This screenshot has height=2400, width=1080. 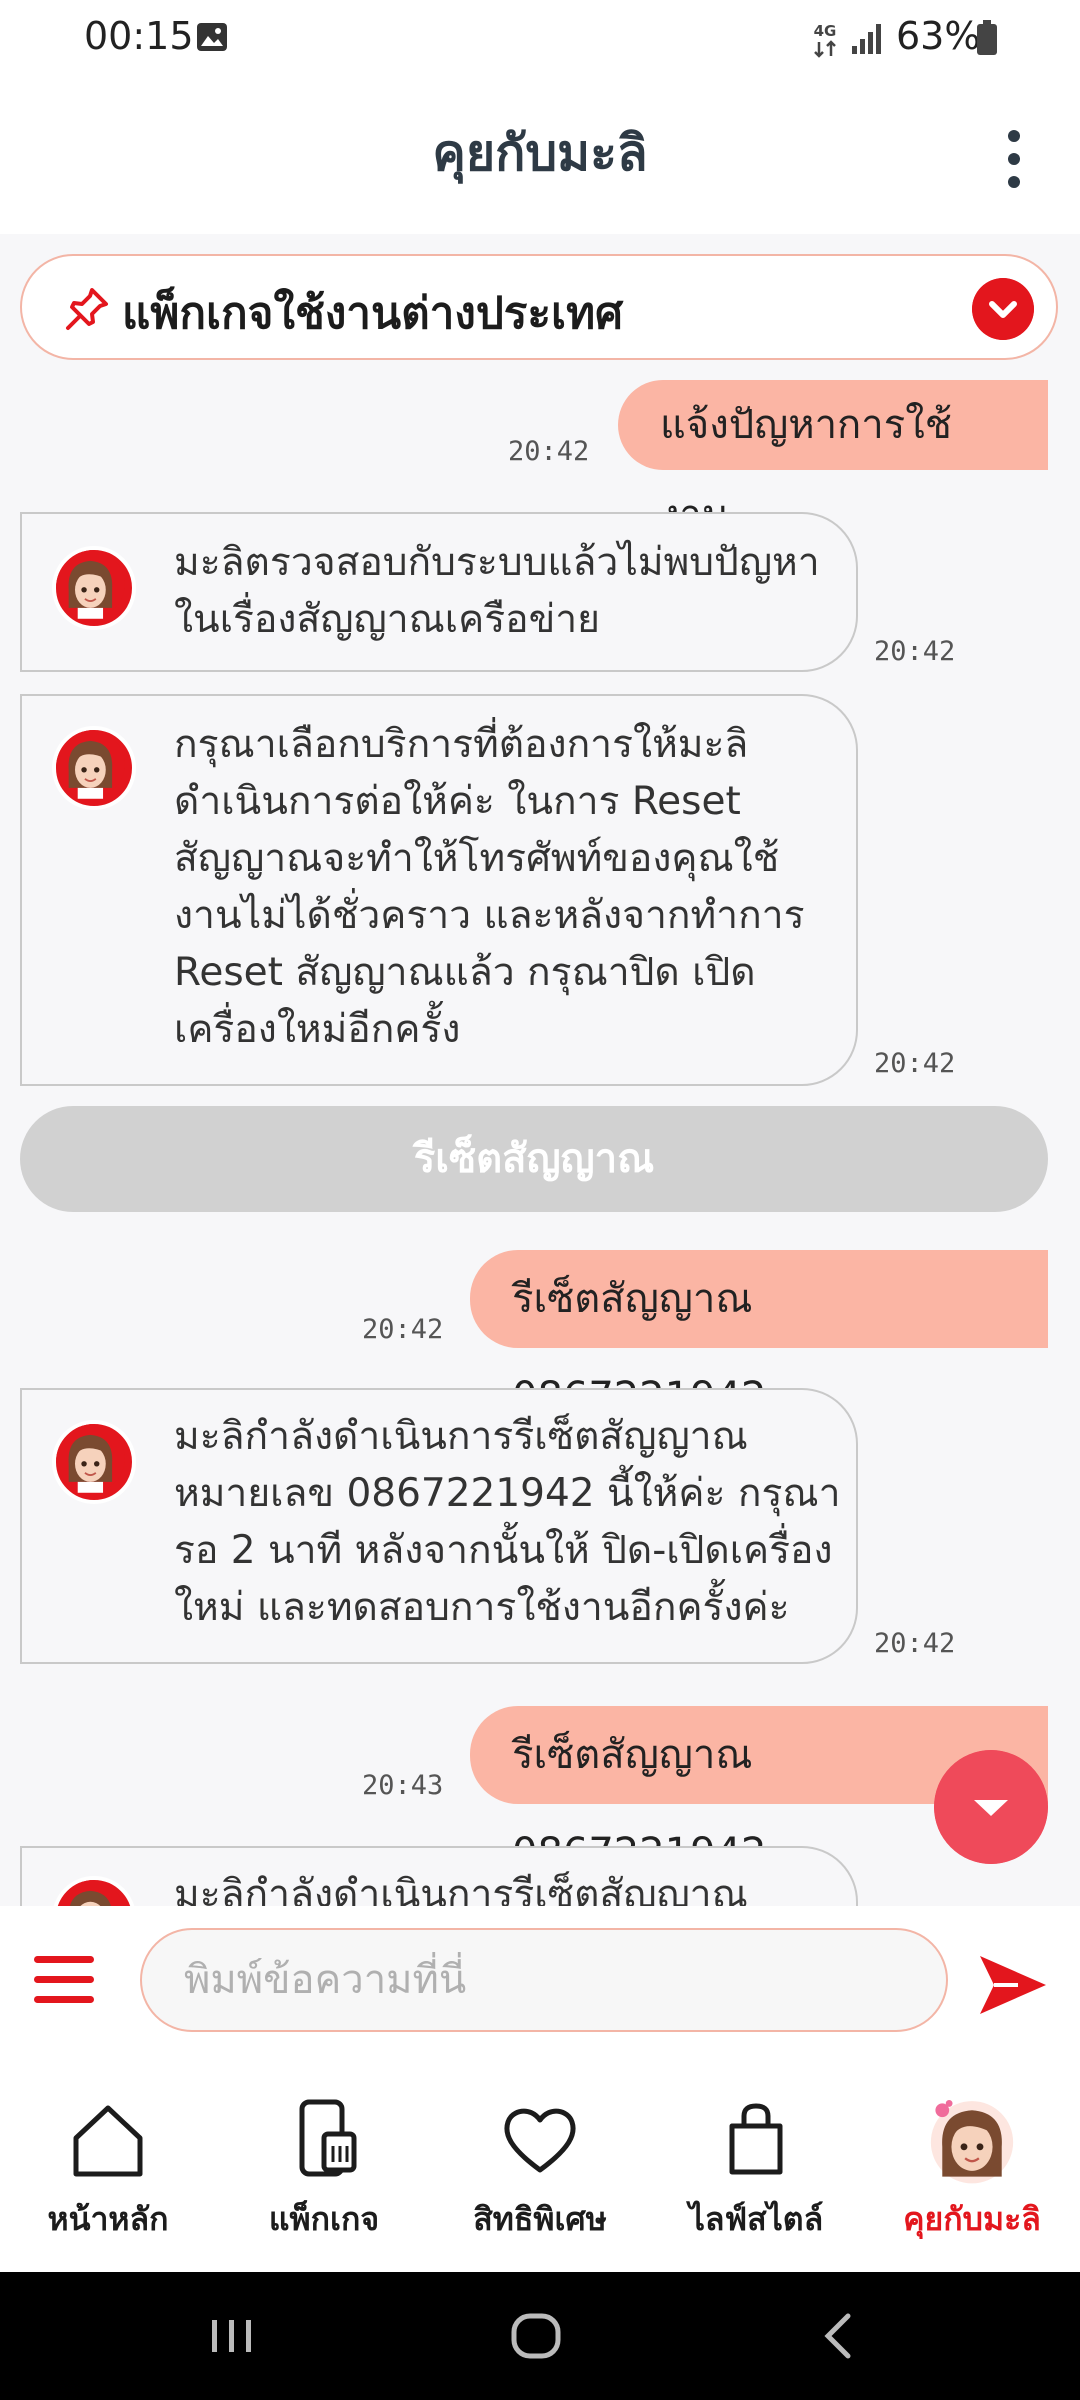 I want to click on signal-icon, so click(x=866, y=39).